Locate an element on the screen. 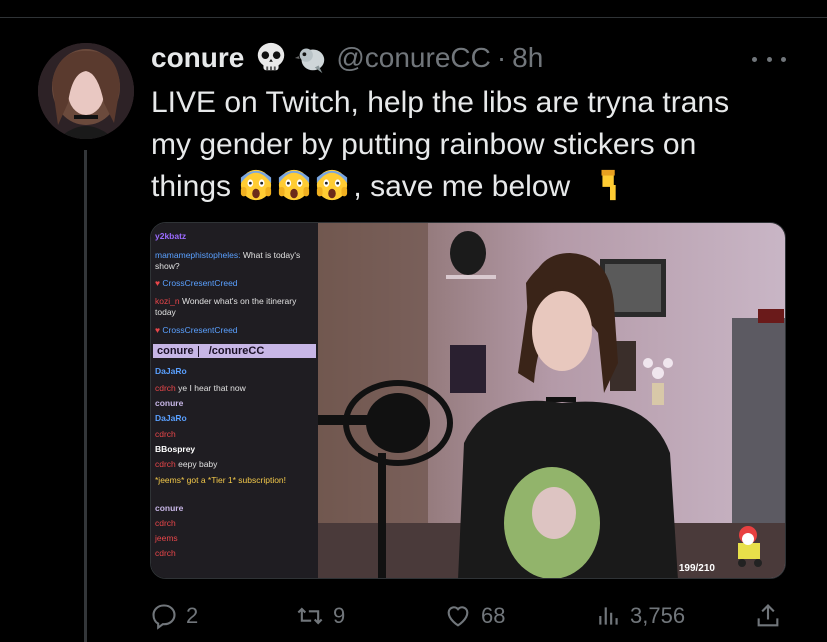 The image size is (827, 642). avatar is located at coordinates (86, 91).